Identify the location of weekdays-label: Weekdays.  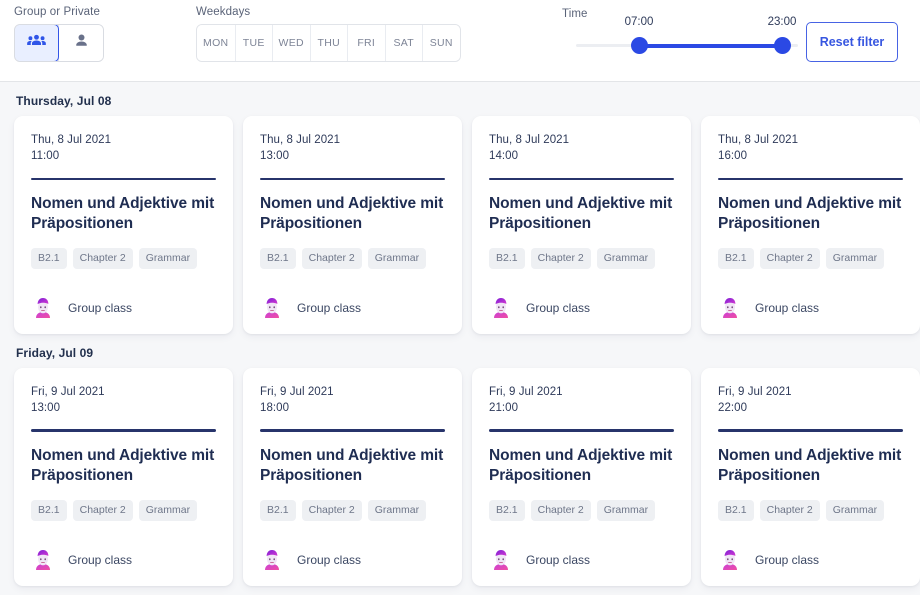
(223, 12).